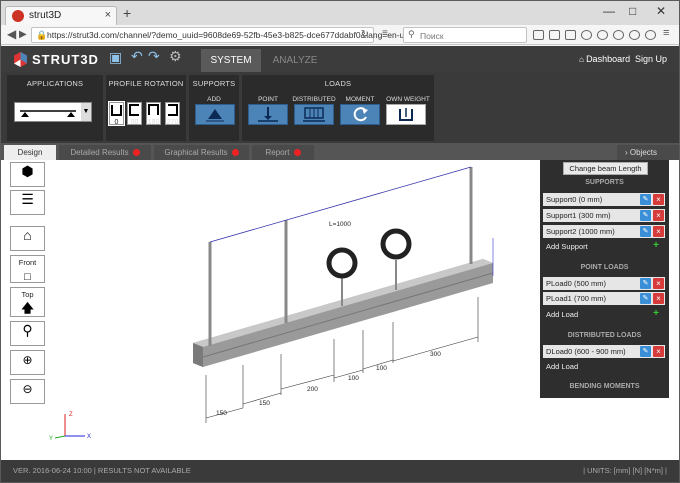 This screenshot has height=483, width=680. Describe the element at coordinates (651, 59) in the screenshot. I see `sign-up-link: Sign Up` at that location.